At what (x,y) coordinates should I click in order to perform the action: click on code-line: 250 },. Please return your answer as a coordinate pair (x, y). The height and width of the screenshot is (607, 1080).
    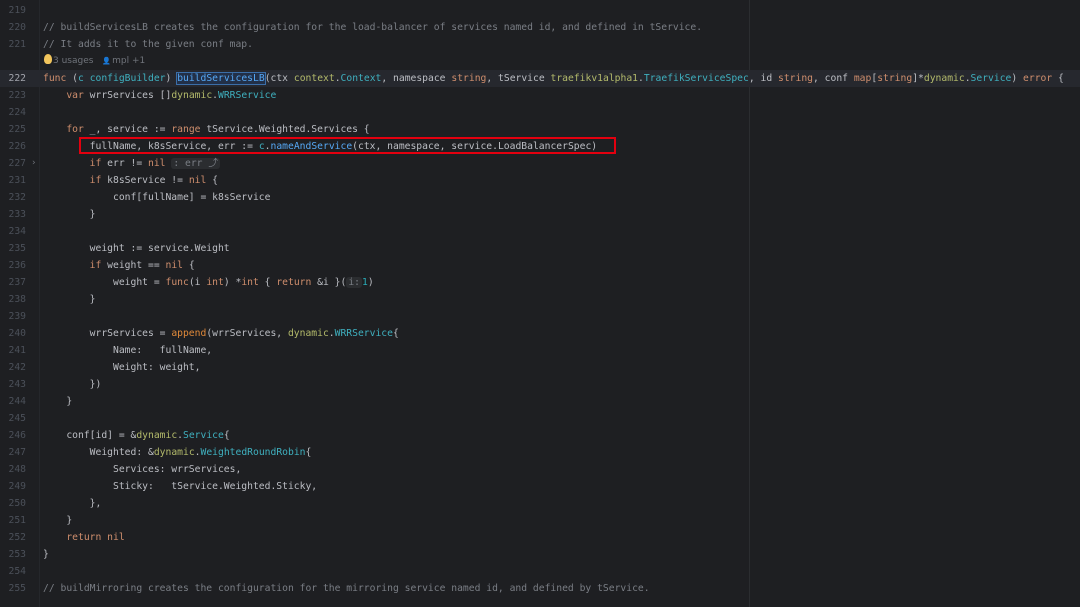
    Looking at the image, I should click on (540, 503).